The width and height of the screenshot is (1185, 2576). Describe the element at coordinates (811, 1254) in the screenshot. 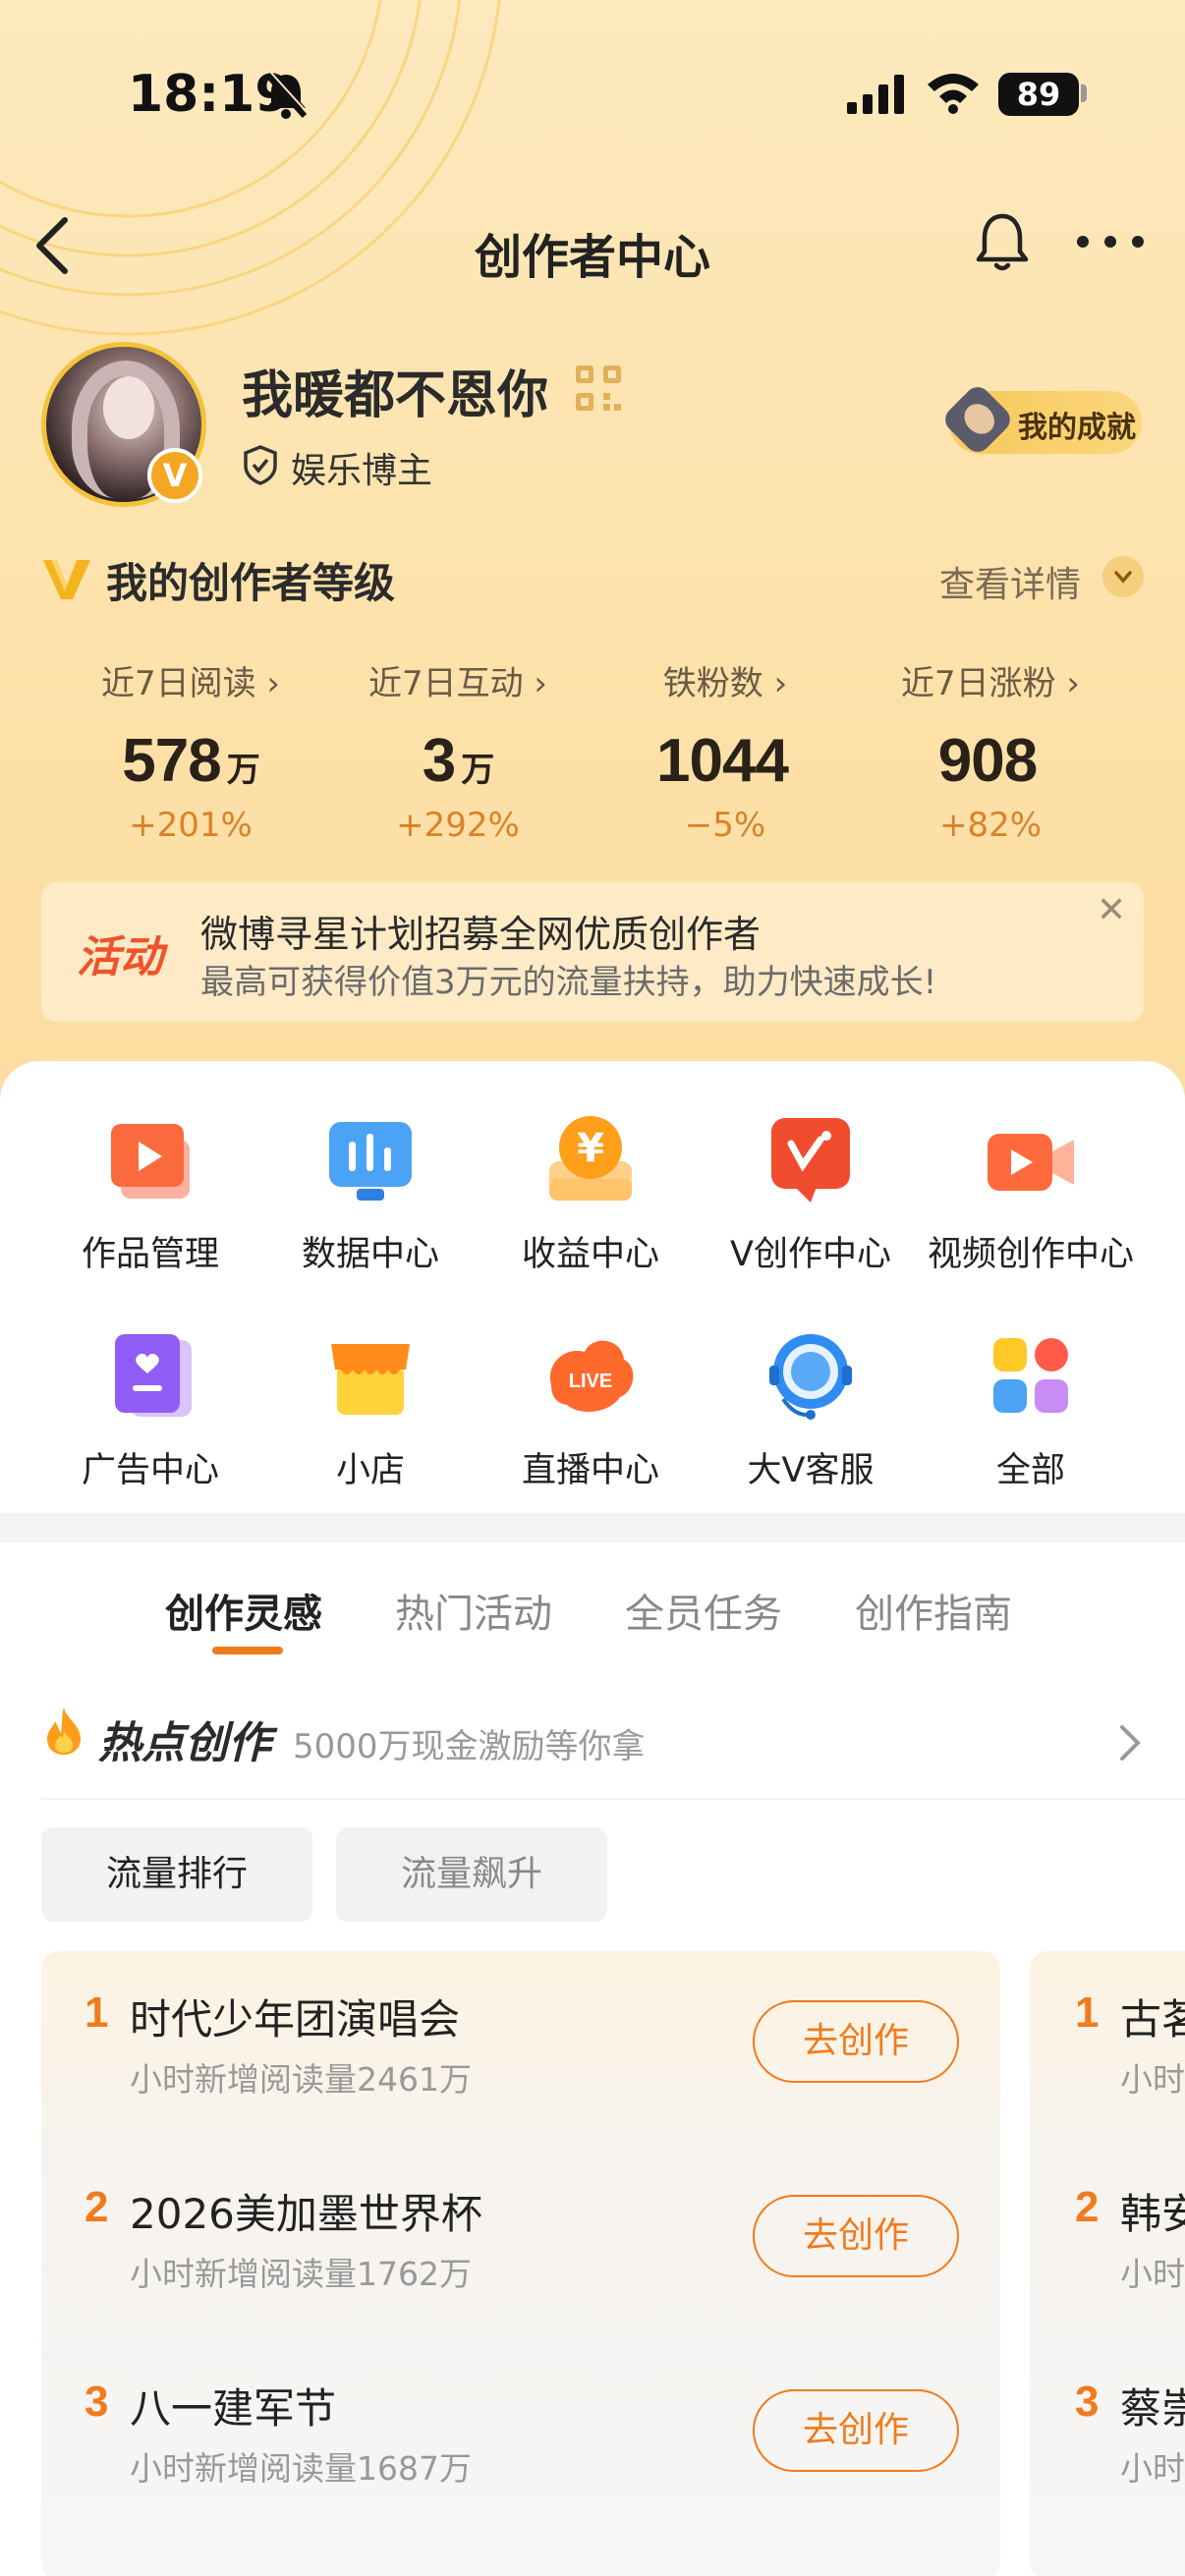

I see `tool-label: V创作中心` at that location.